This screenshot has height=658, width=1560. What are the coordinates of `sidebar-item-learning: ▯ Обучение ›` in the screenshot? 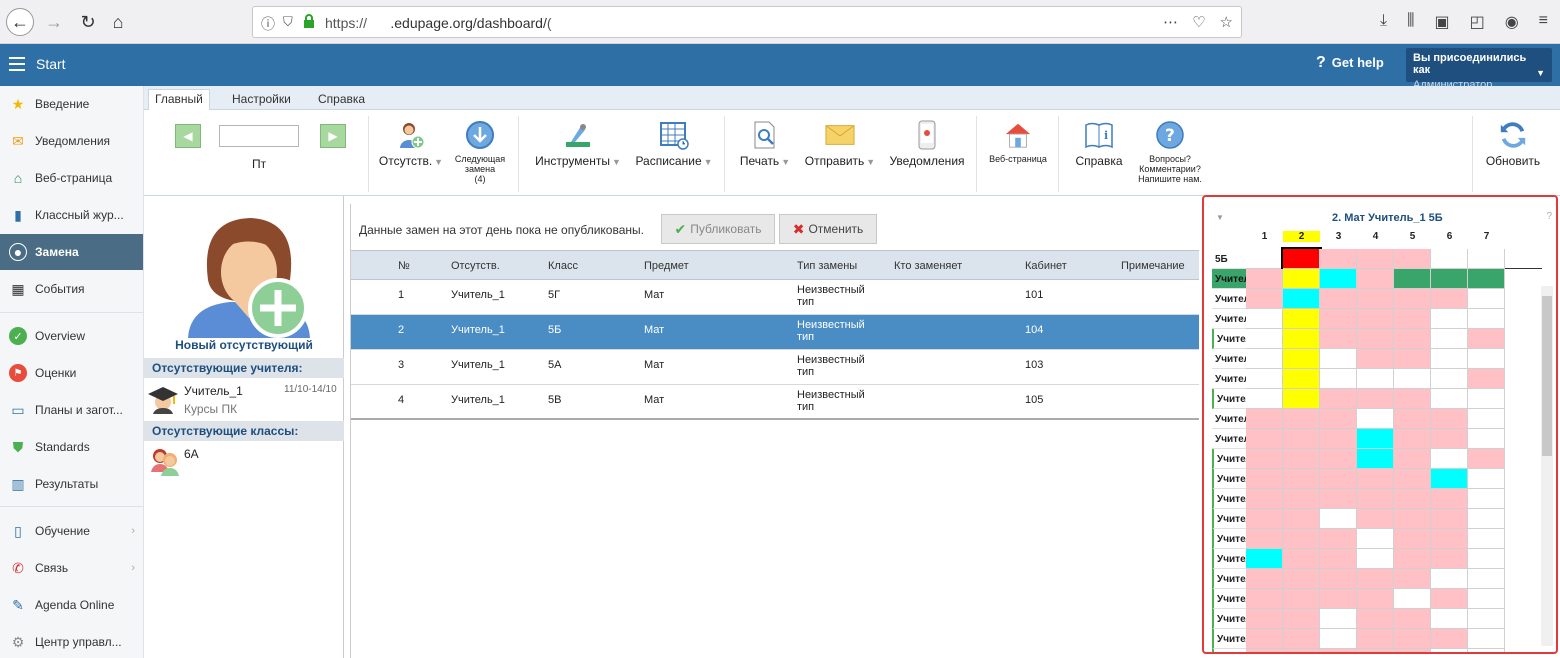 It's located at (71, 531).